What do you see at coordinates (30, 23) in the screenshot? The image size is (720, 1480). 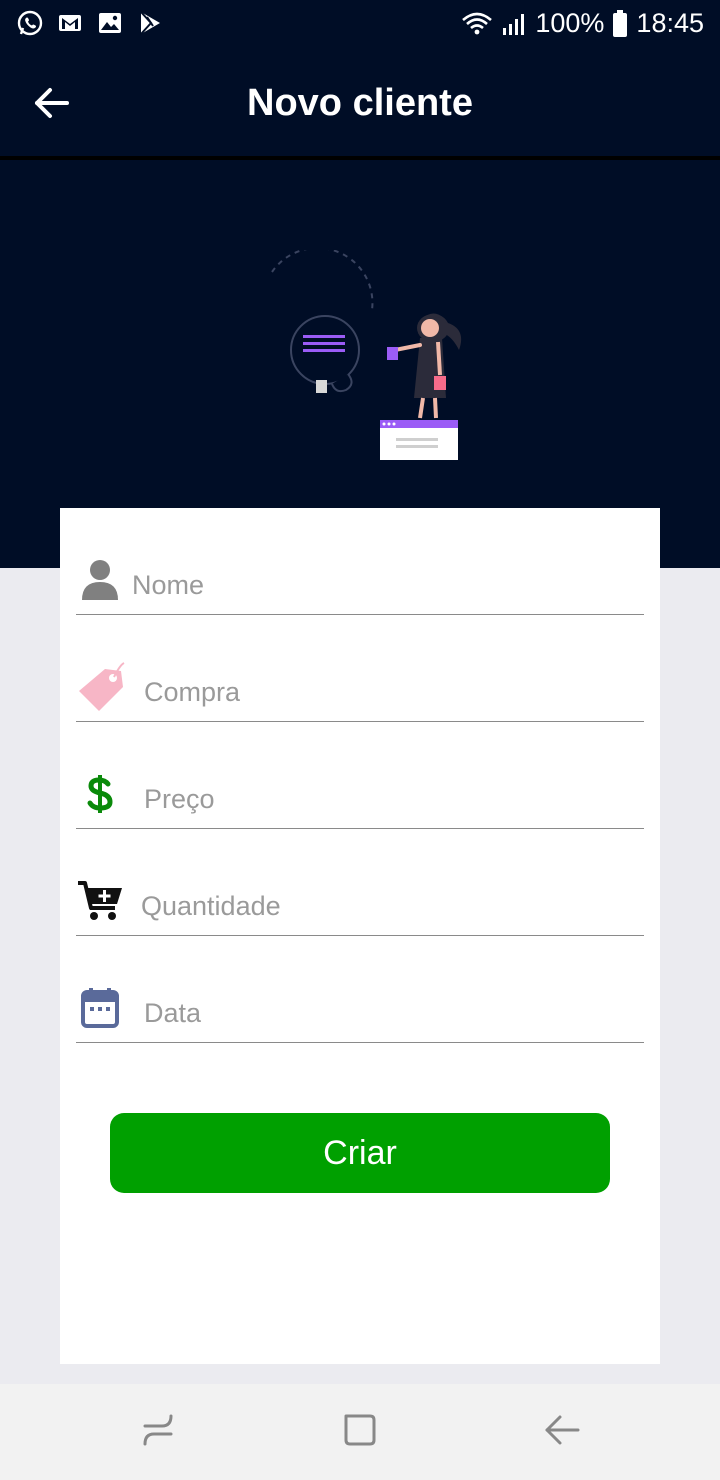 I see `whatsapp-icon` at bounding box center [30, 23].